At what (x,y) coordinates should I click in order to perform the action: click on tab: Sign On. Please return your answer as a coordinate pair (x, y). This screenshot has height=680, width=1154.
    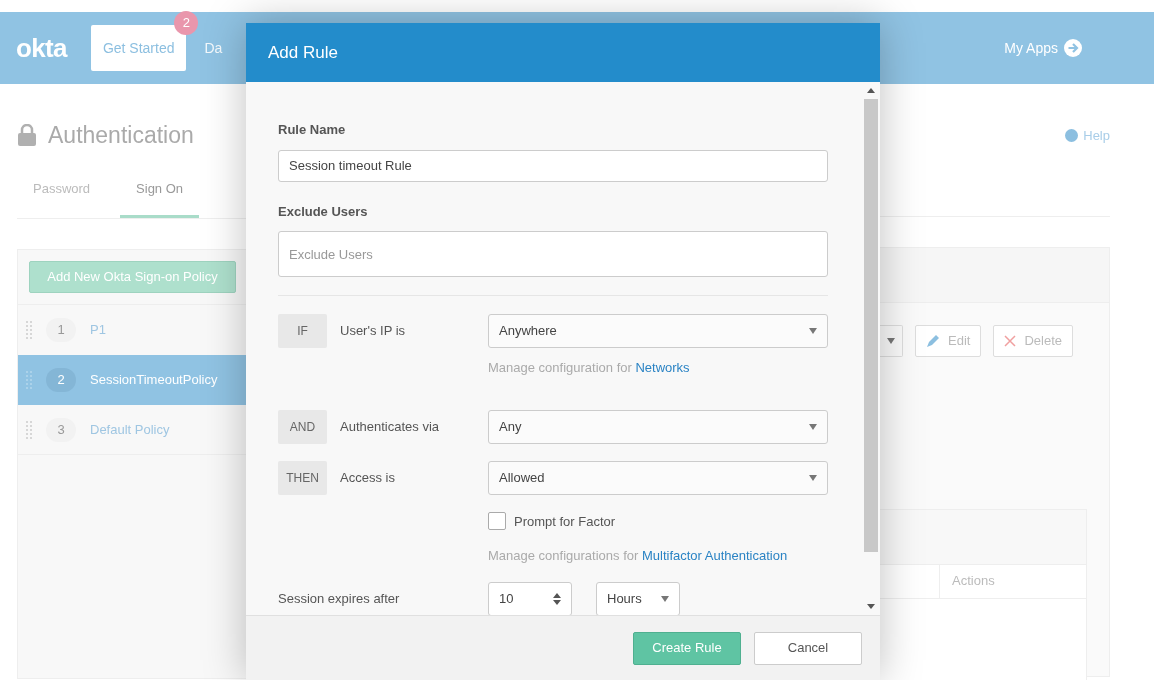
    Looking at the image, I should click on (160, 198).